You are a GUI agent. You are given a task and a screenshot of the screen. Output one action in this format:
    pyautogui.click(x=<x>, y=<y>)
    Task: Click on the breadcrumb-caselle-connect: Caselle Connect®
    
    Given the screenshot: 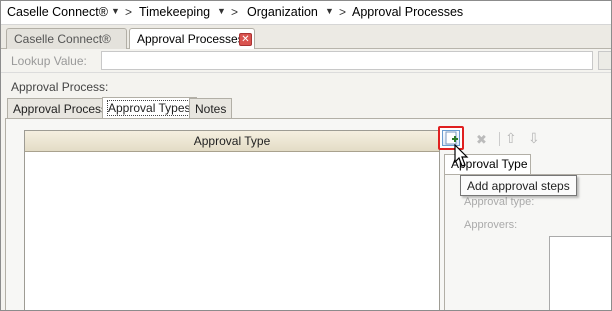 What is the action you would take?
    pyautogui.click(x=57, y=12)
    